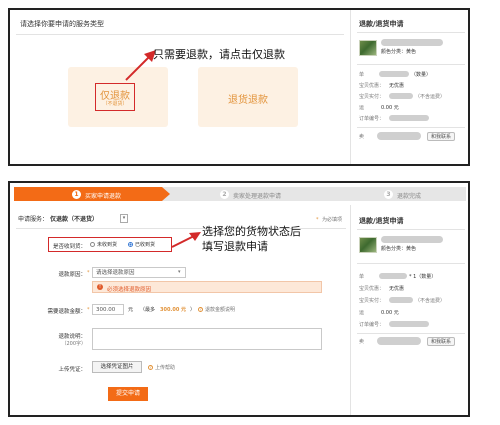  Describe the element at coordinates (186, 240) in the screenshot. I see `annotation-arrow-icon` at that location.